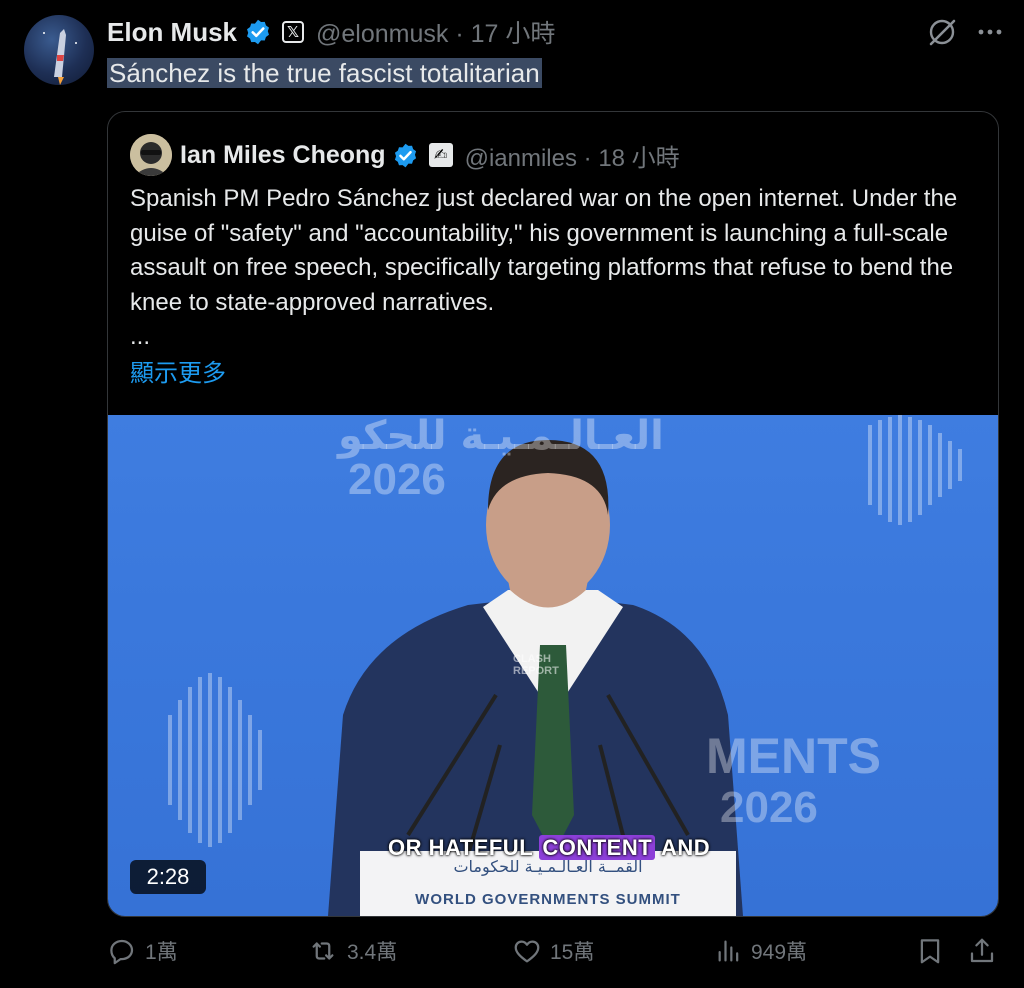 This screenshot has width=1024, height=988. What do you see at coordinates (536, 671) in the screenshot?
I see `watermark-bottom: REPORT` at bounding box center [536, 671].